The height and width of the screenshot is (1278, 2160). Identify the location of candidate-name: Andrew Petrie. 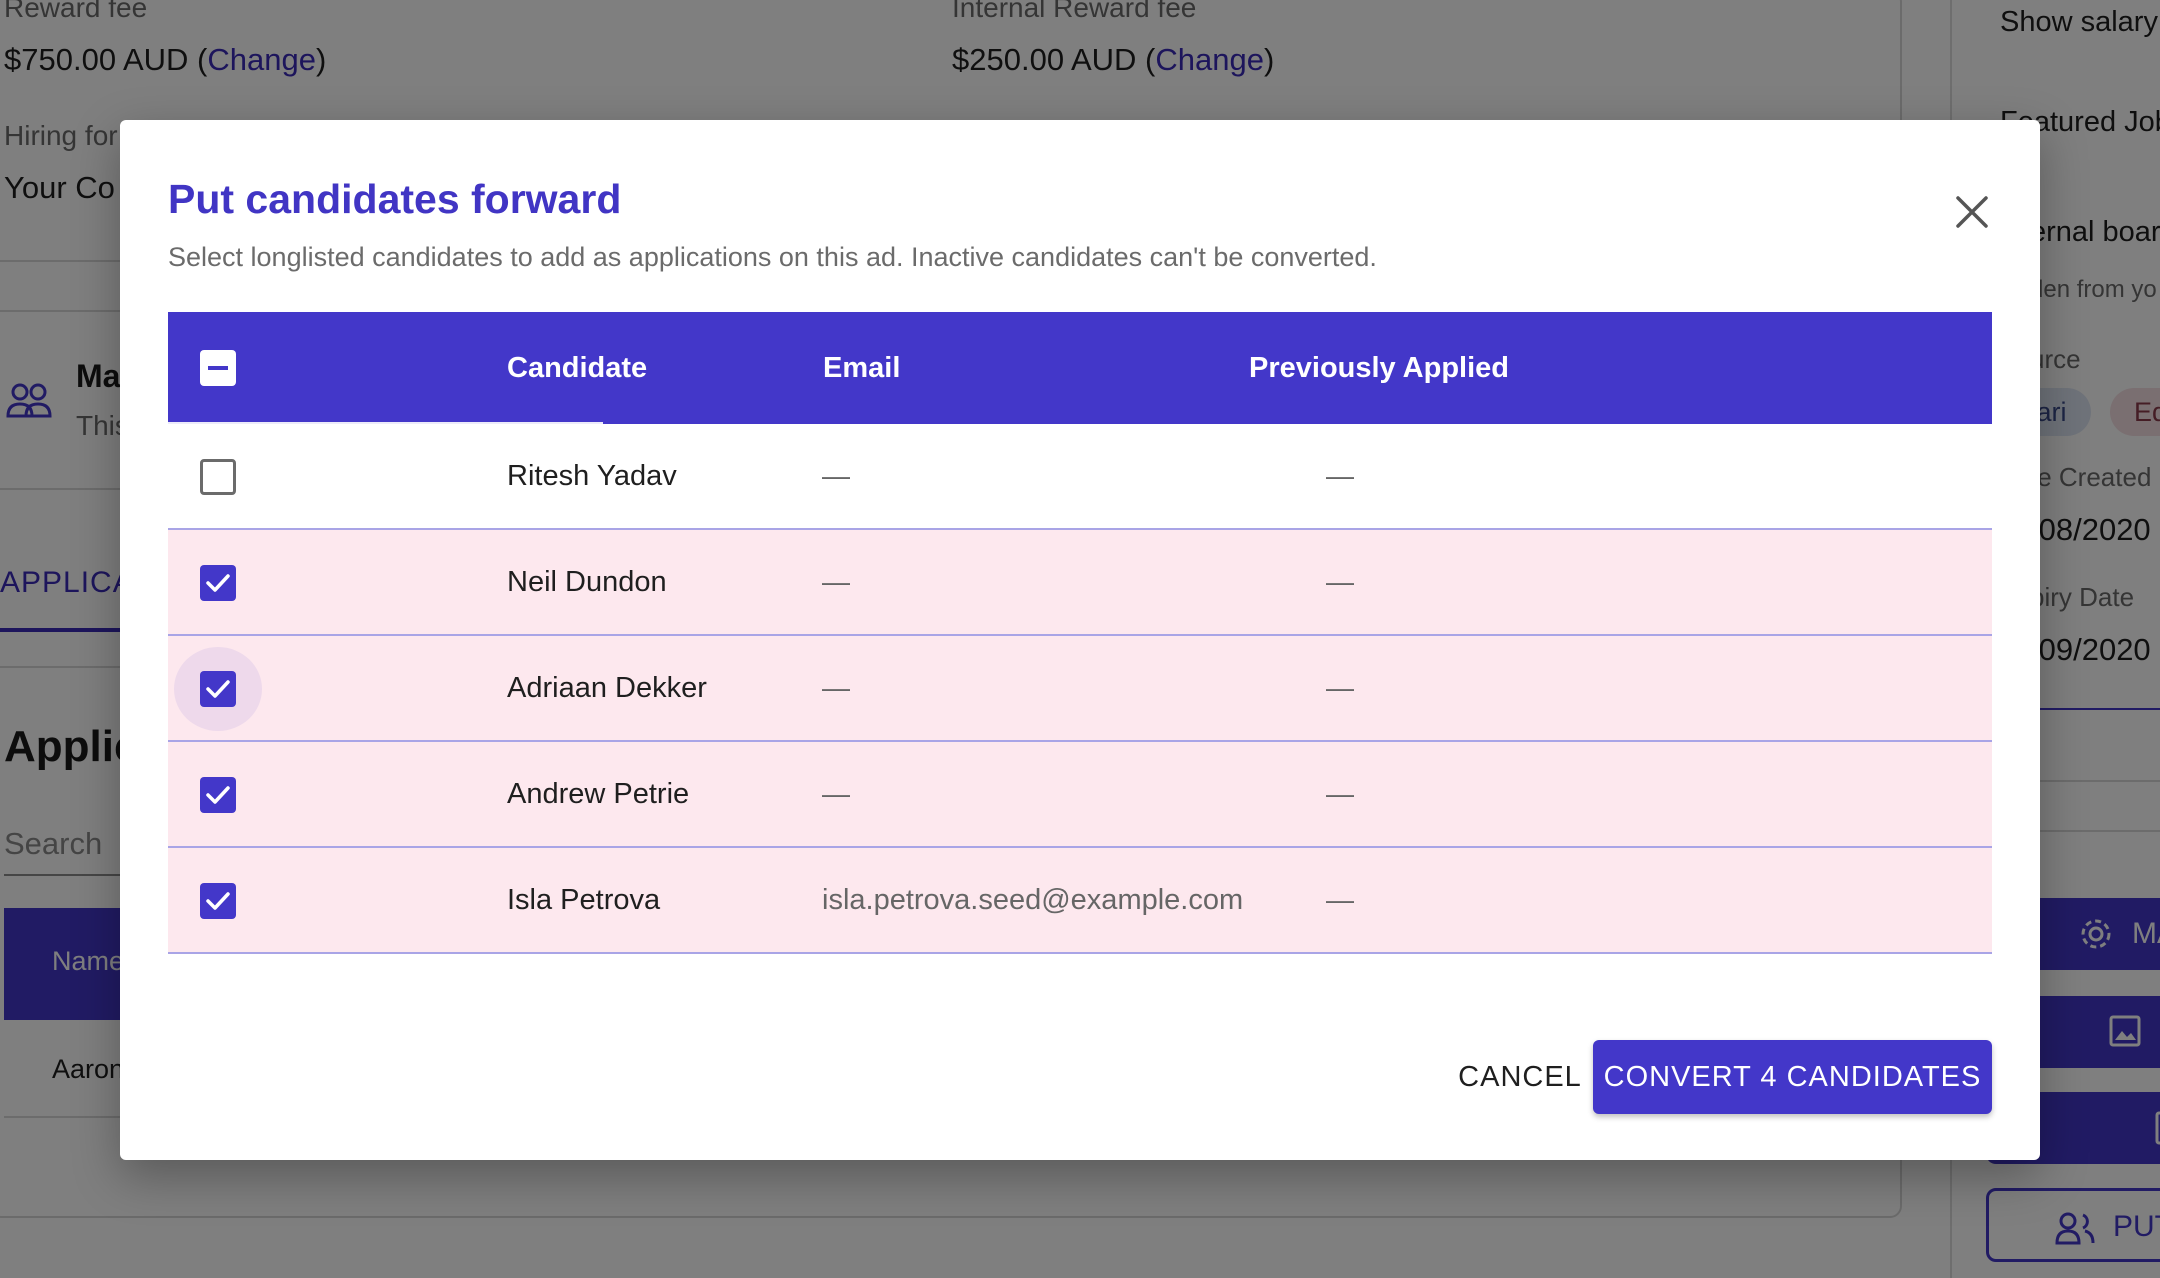
(598, 794).